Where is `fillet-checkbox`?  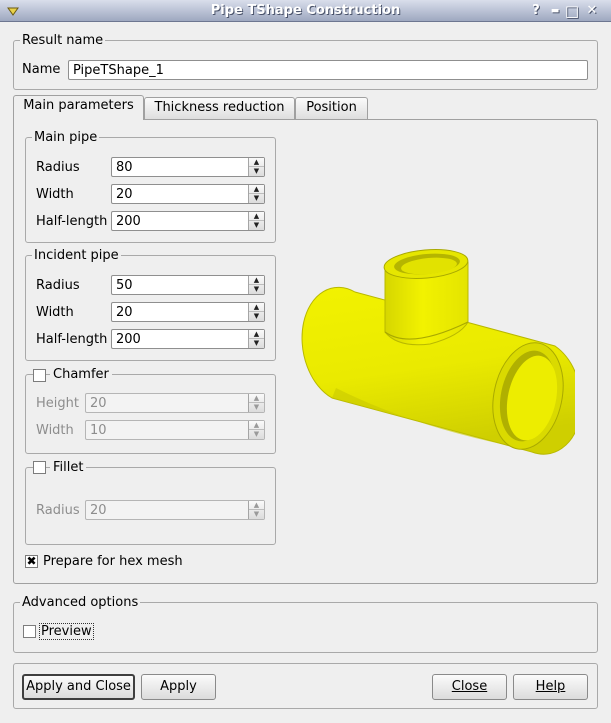 fillet-checkbox is located at coordinates (39, 467).